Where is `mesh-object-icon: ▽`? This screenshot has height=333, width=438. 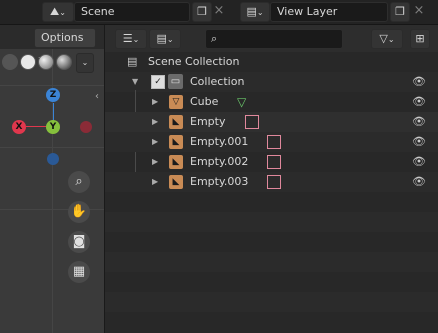
mesh-object-icon: ▽ is located at coordinates (176, 102).